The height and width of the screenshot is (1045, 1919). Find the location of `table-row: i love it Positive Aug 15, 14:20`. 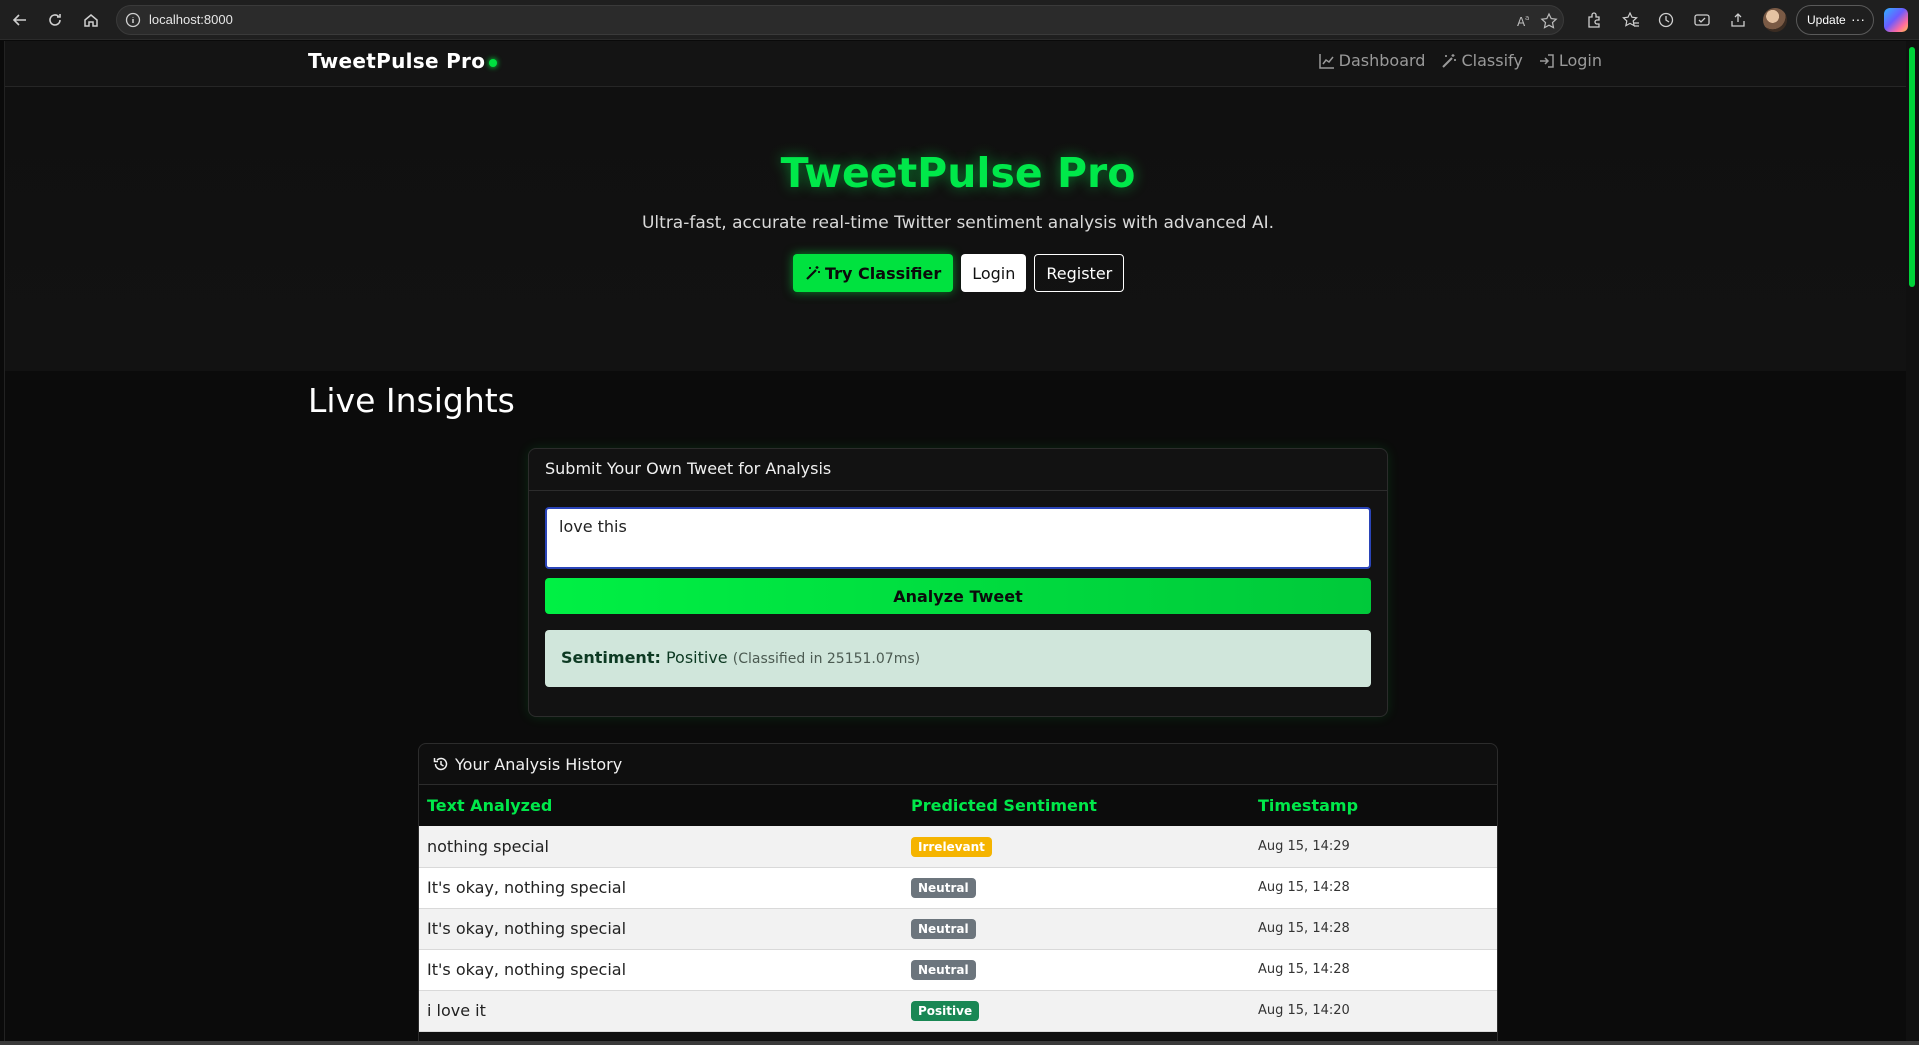

table-row: i love it Positive Aug 15, 14:20 is located at coordinates (958, 1011).